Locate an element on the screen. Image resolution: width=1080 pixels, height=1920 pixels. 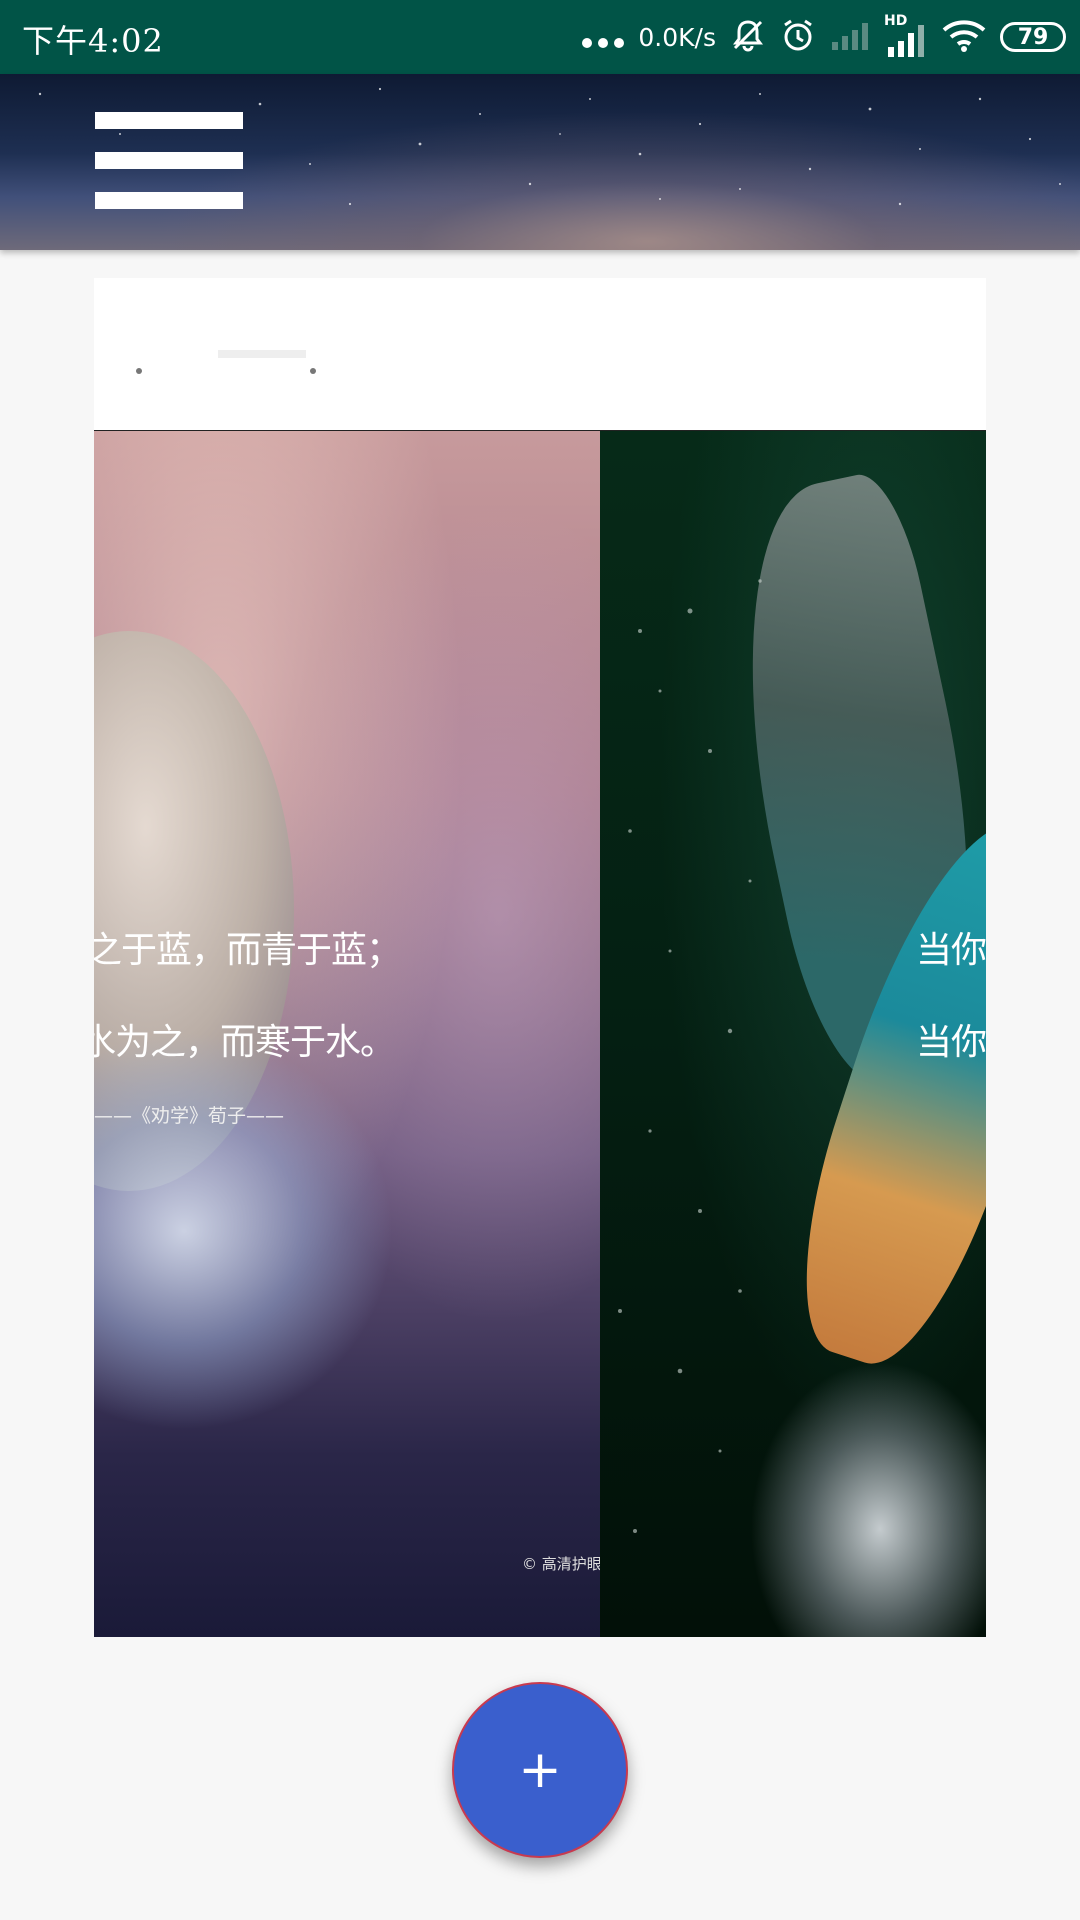
hd-signal-icon: HD is located at coordinates (906, 35).